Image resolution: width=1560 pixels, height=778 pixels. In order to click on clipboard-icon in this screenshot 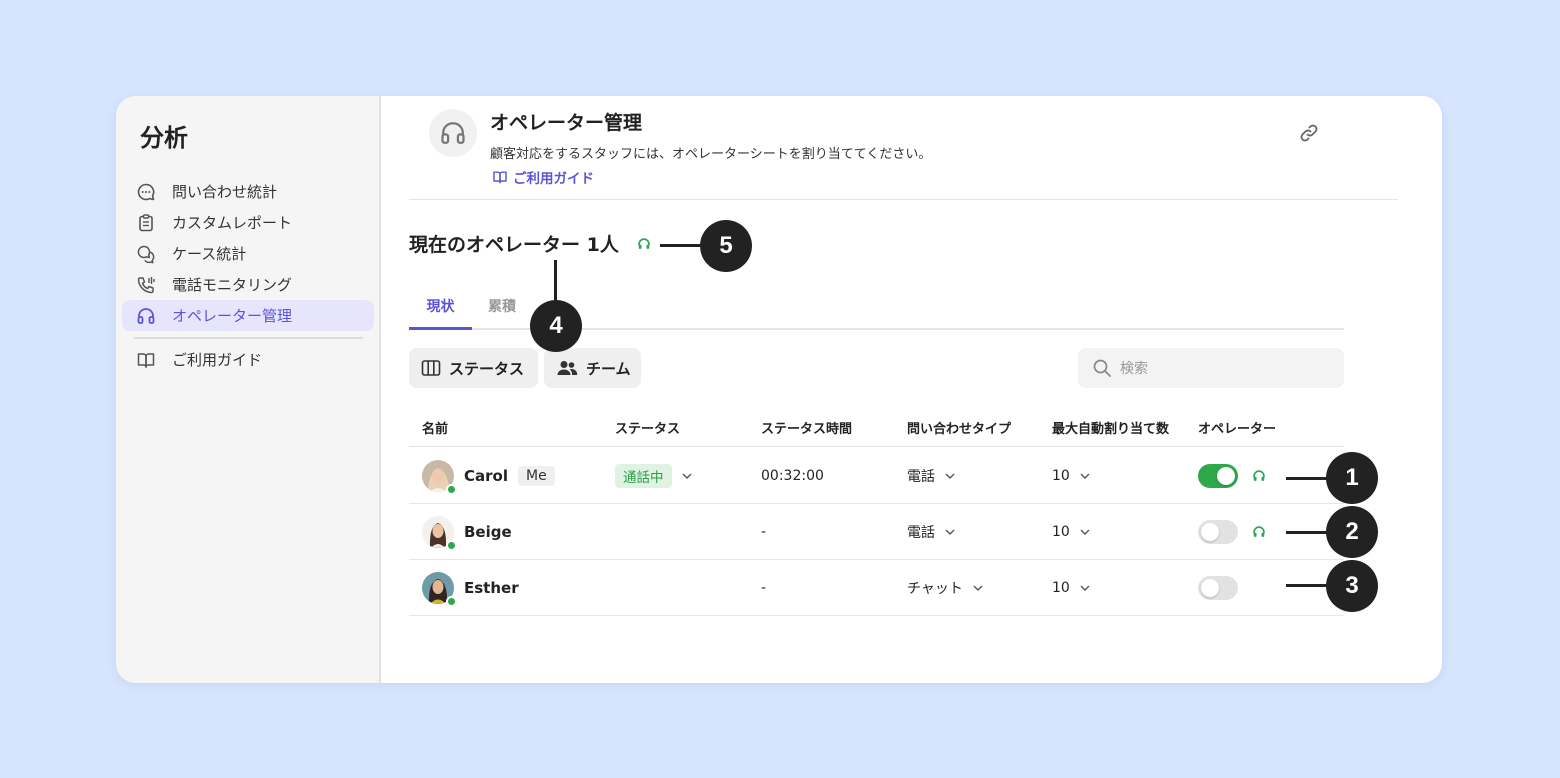, I will do `click(146, 223)`.